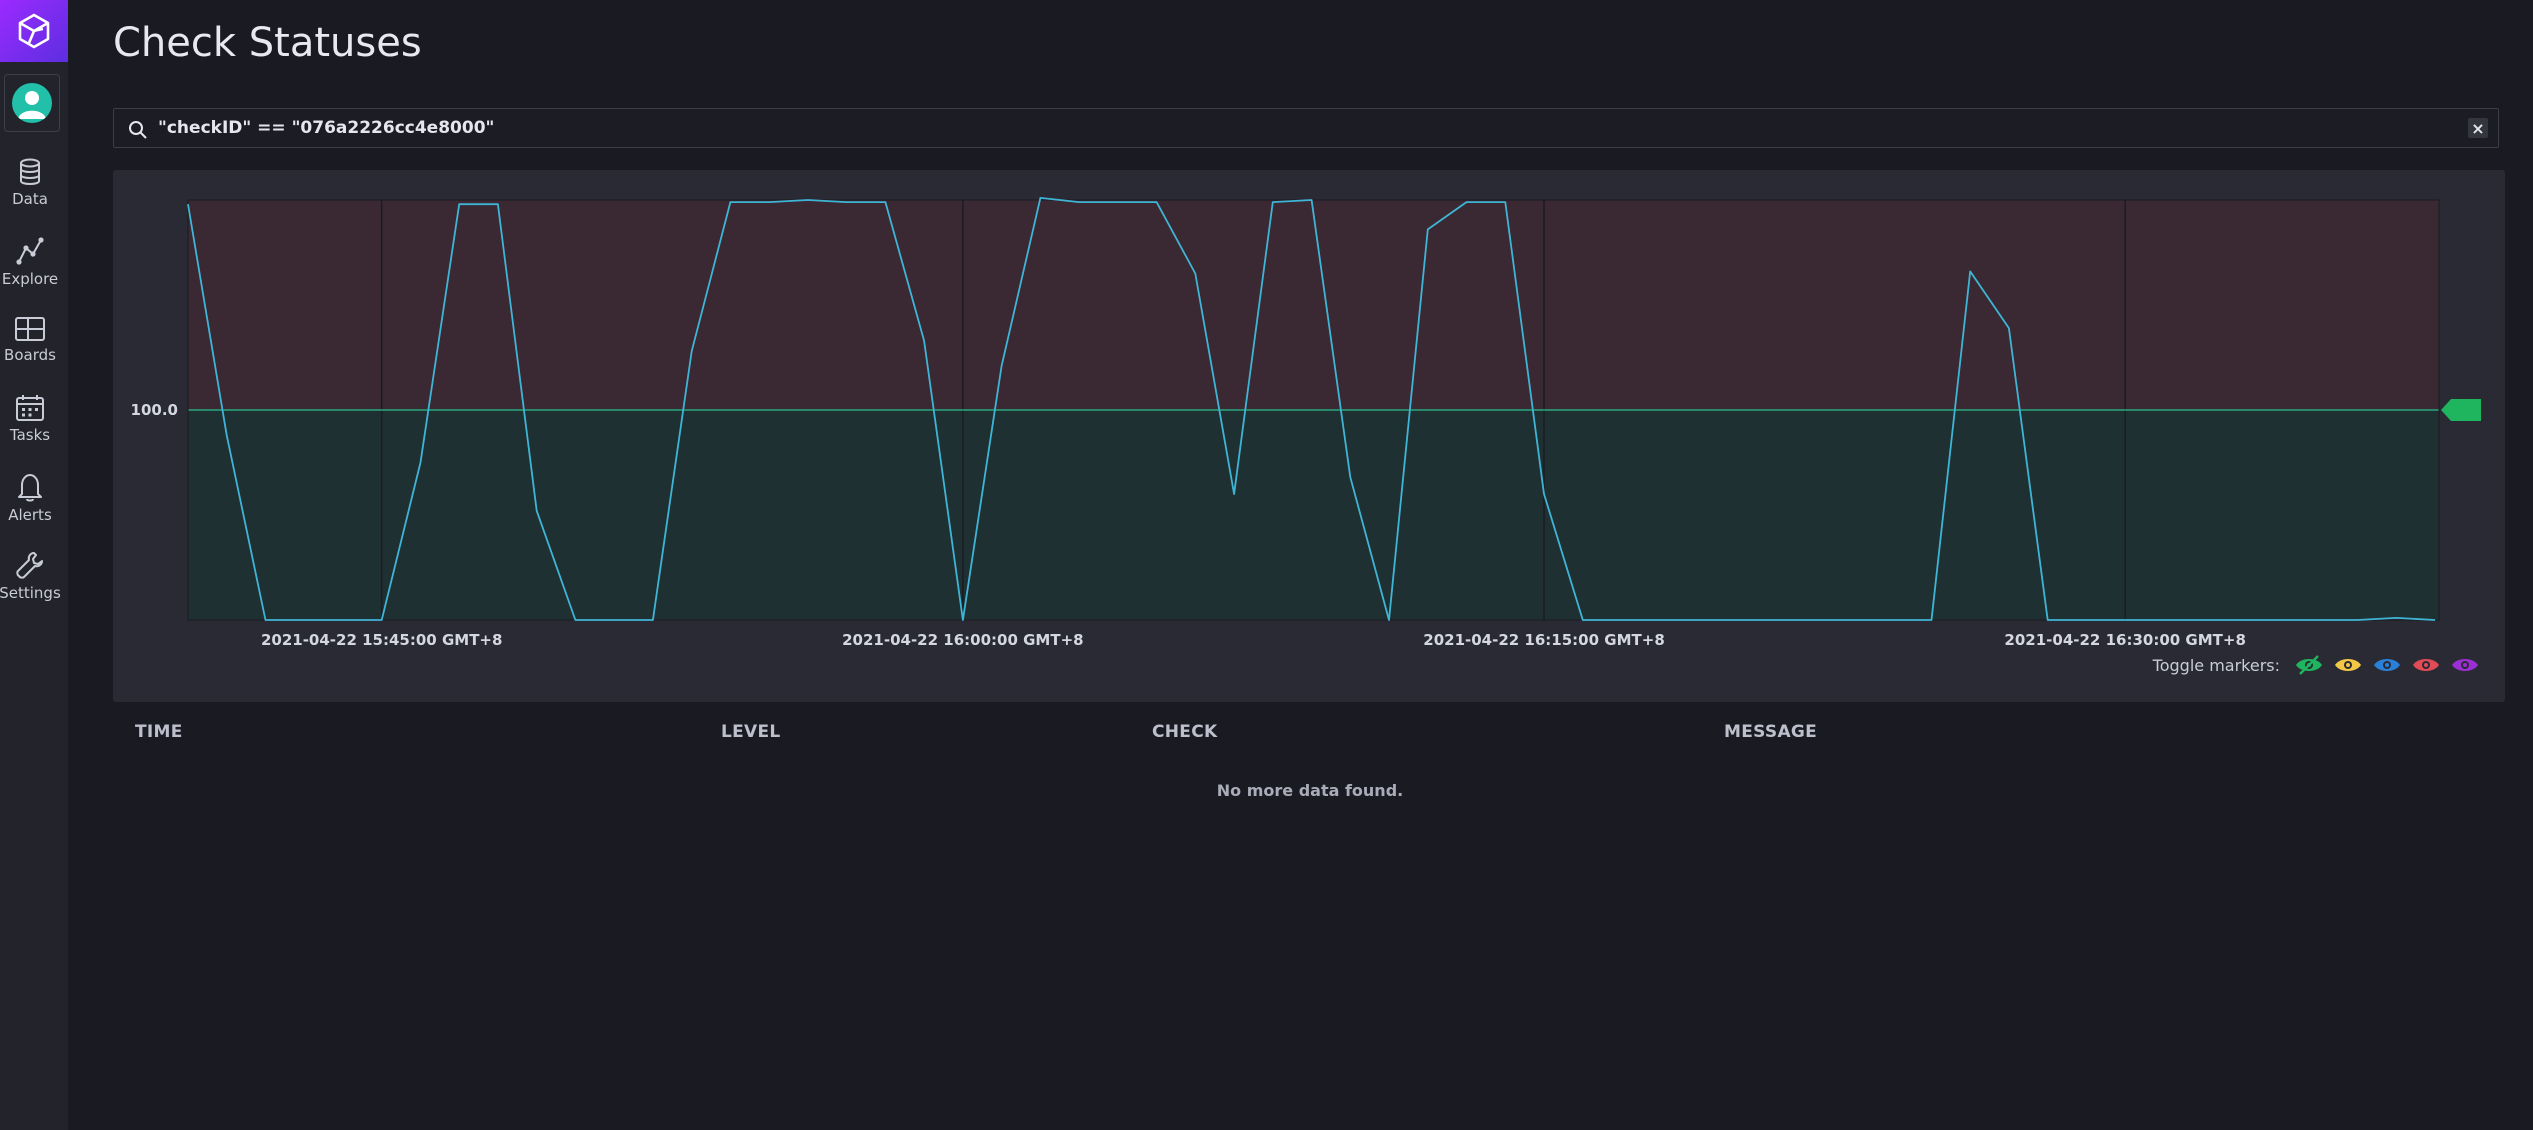 The image size is (2533, 1130). I want to click on marker-toggle-info, so click(2387, 665).